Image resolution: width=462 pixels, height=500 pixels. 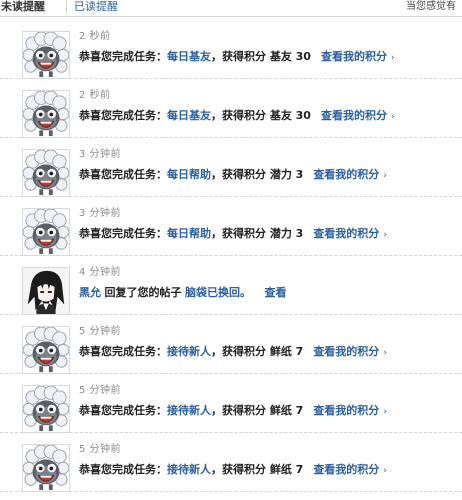 I want to click on notification-item: 4 分钟前 黑允 回复了您的帖子 脑袋已换回。 查看, so click(x=231, y=285).